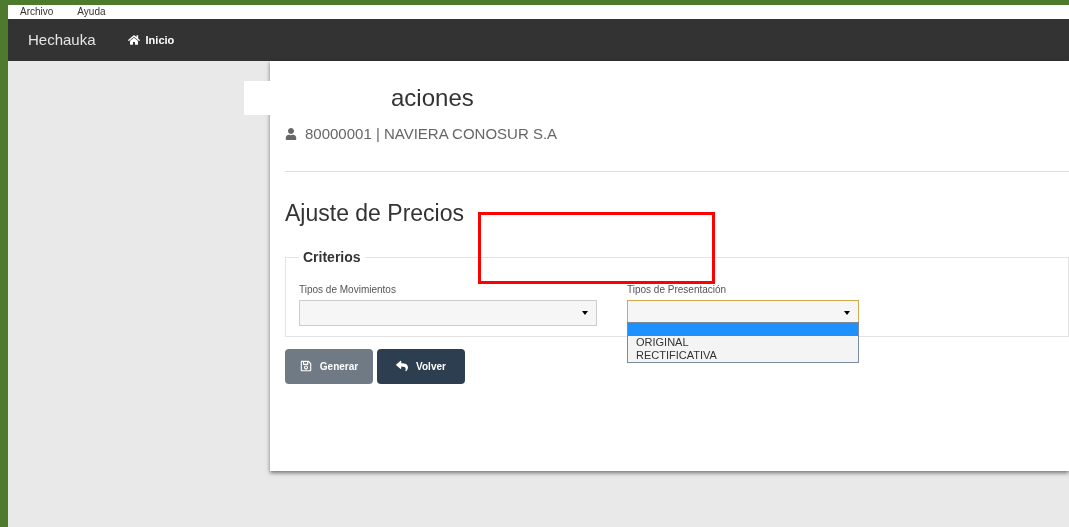 This screenshot has height=527, width=1069. Describe the element at coordinates (402, 366) in the screenshot. I see `reply-arrow-icon` at that location.